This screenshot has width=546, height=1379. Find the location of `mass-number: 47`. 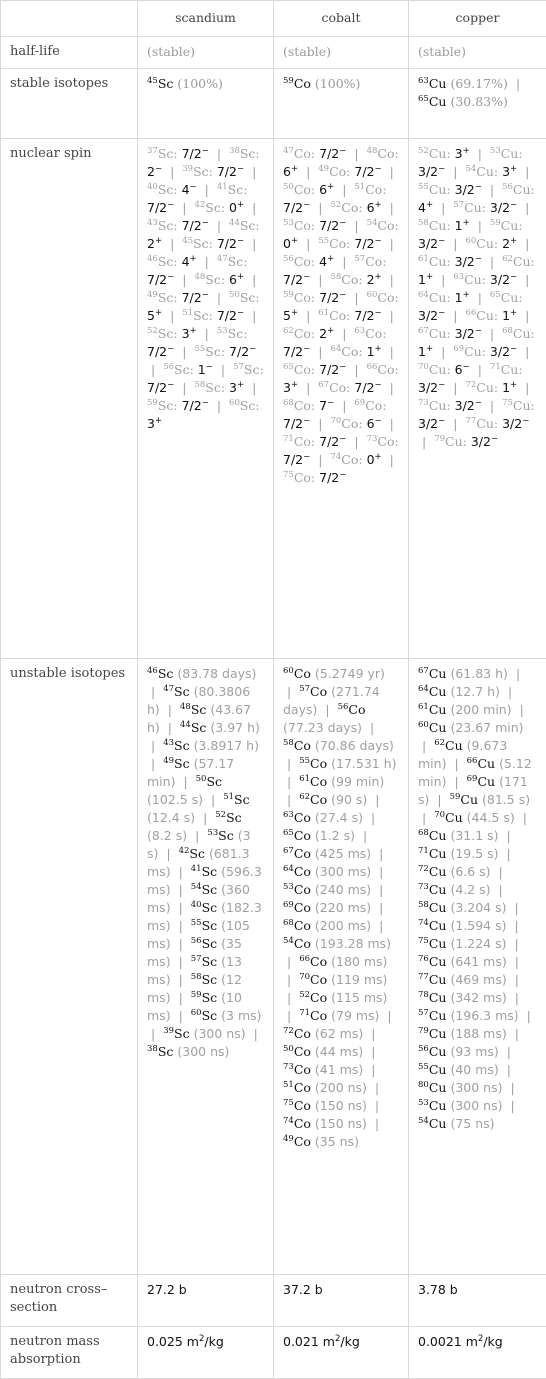

mass-number: 47 is located at coordinates (169, 689).